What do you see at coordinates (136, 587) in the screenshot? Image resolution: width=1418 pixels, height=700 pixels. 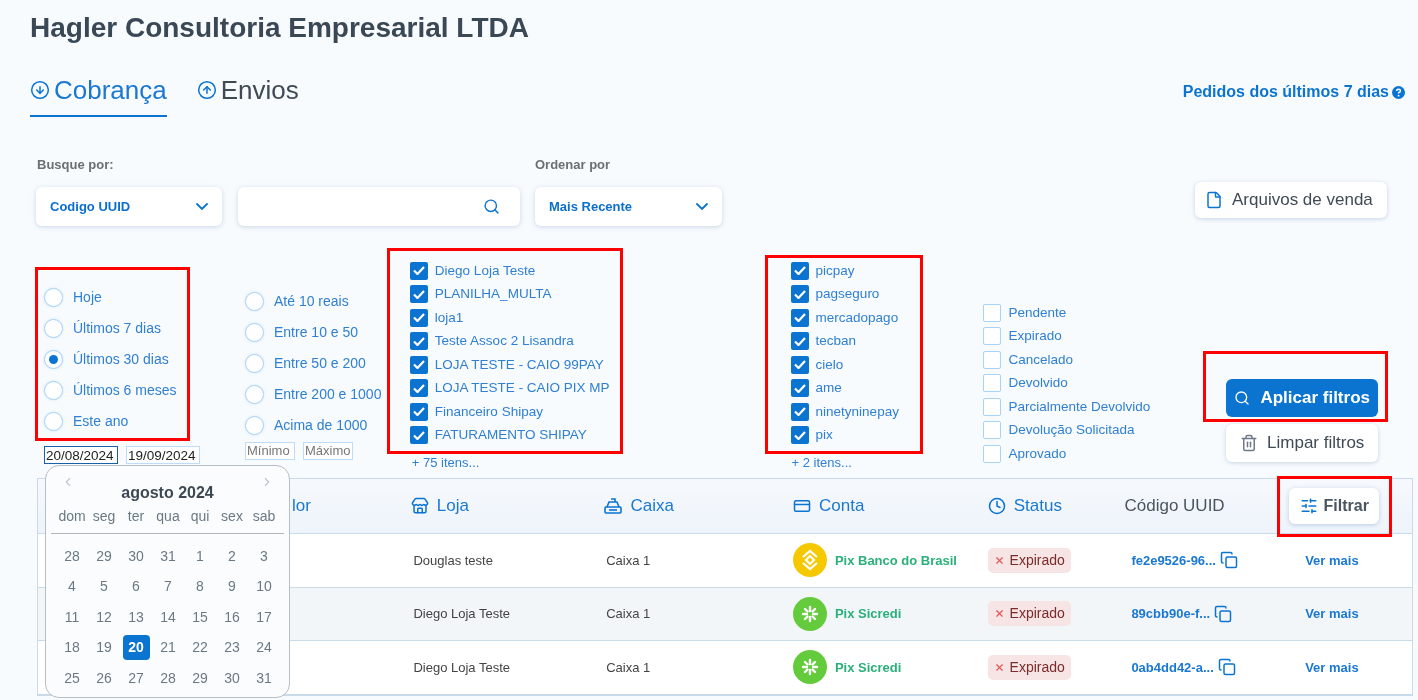 I see `calendar-day: 6` at bounding box center [136, 587].